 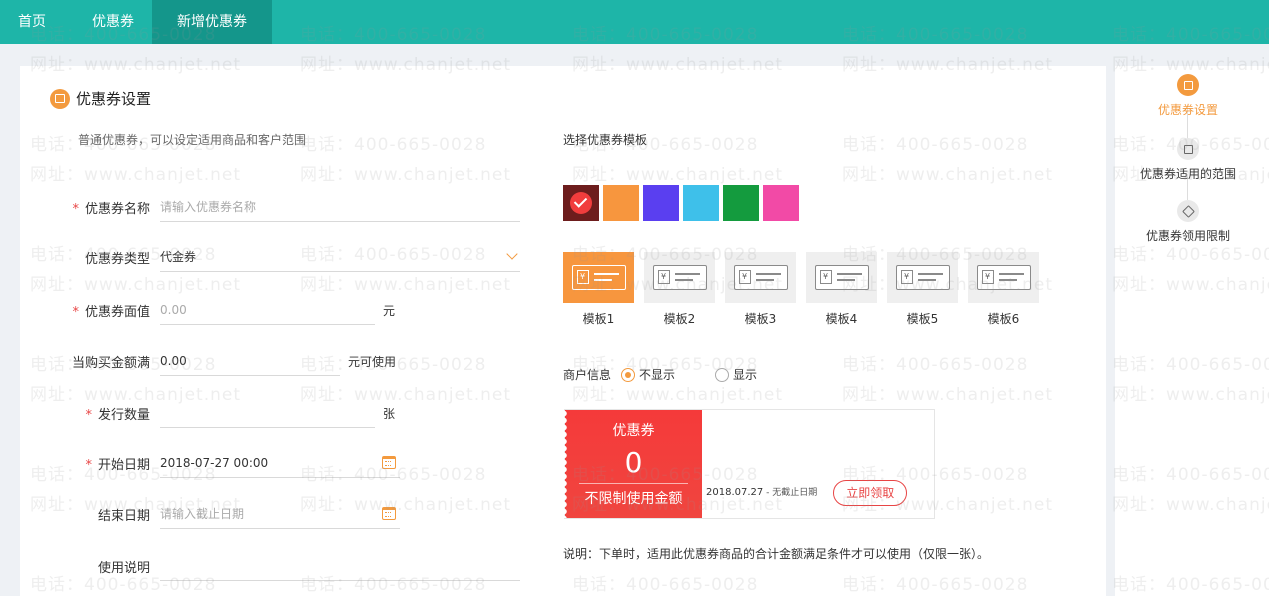 What do you see at coordinates (114, 99) in the screenshot?
I see `section-title-text: 优惠券设置` at bounding box center [114, 99].